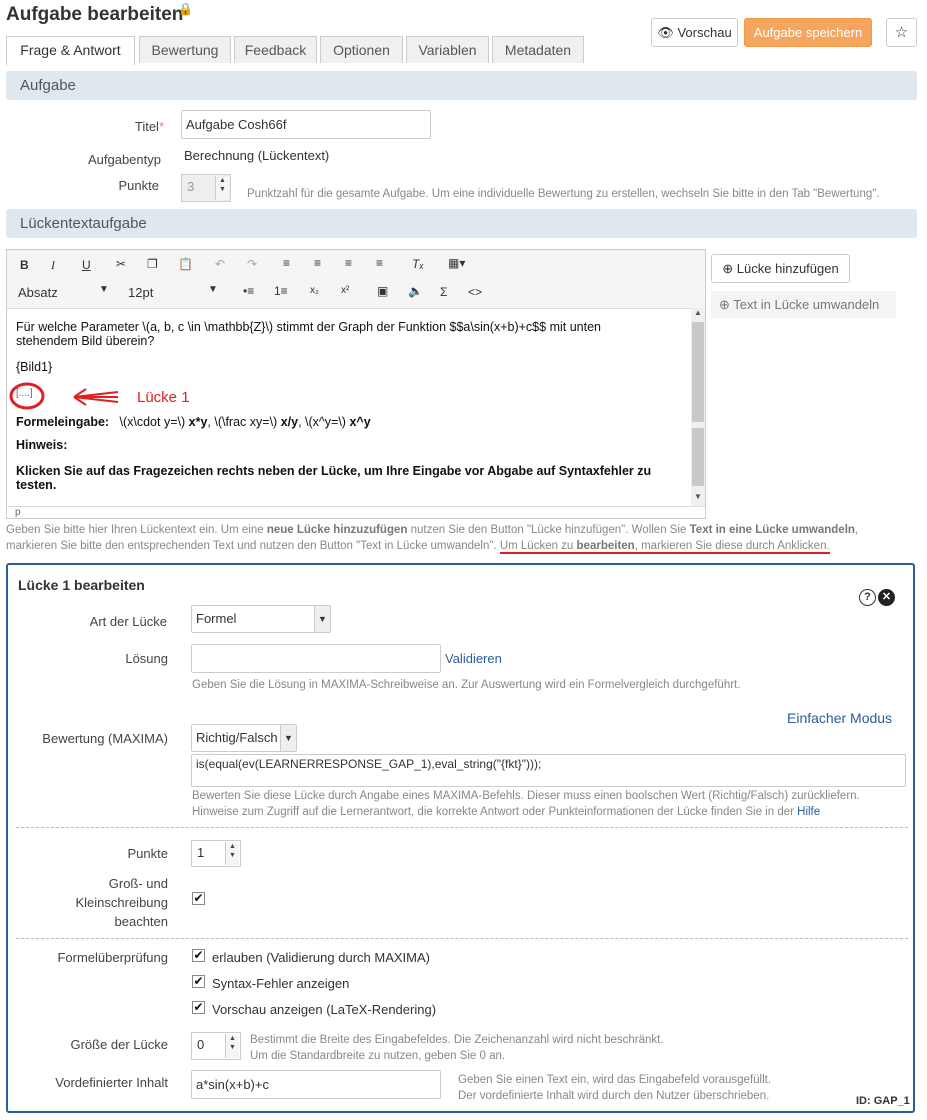 This screenshot has width=927, height=1120. I want to click on eye-icon: 👁, so click(665, 32).